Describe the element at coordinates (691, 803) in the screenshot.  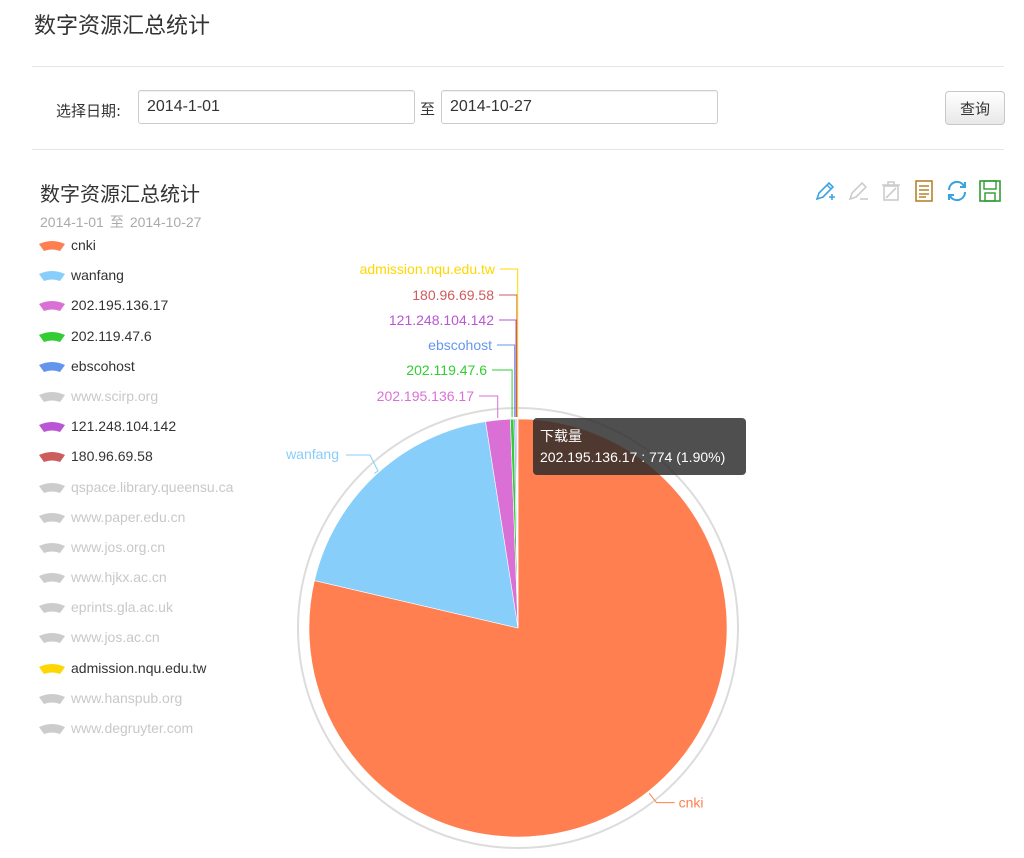
I see `pie-slice-label: cnki` at that location.